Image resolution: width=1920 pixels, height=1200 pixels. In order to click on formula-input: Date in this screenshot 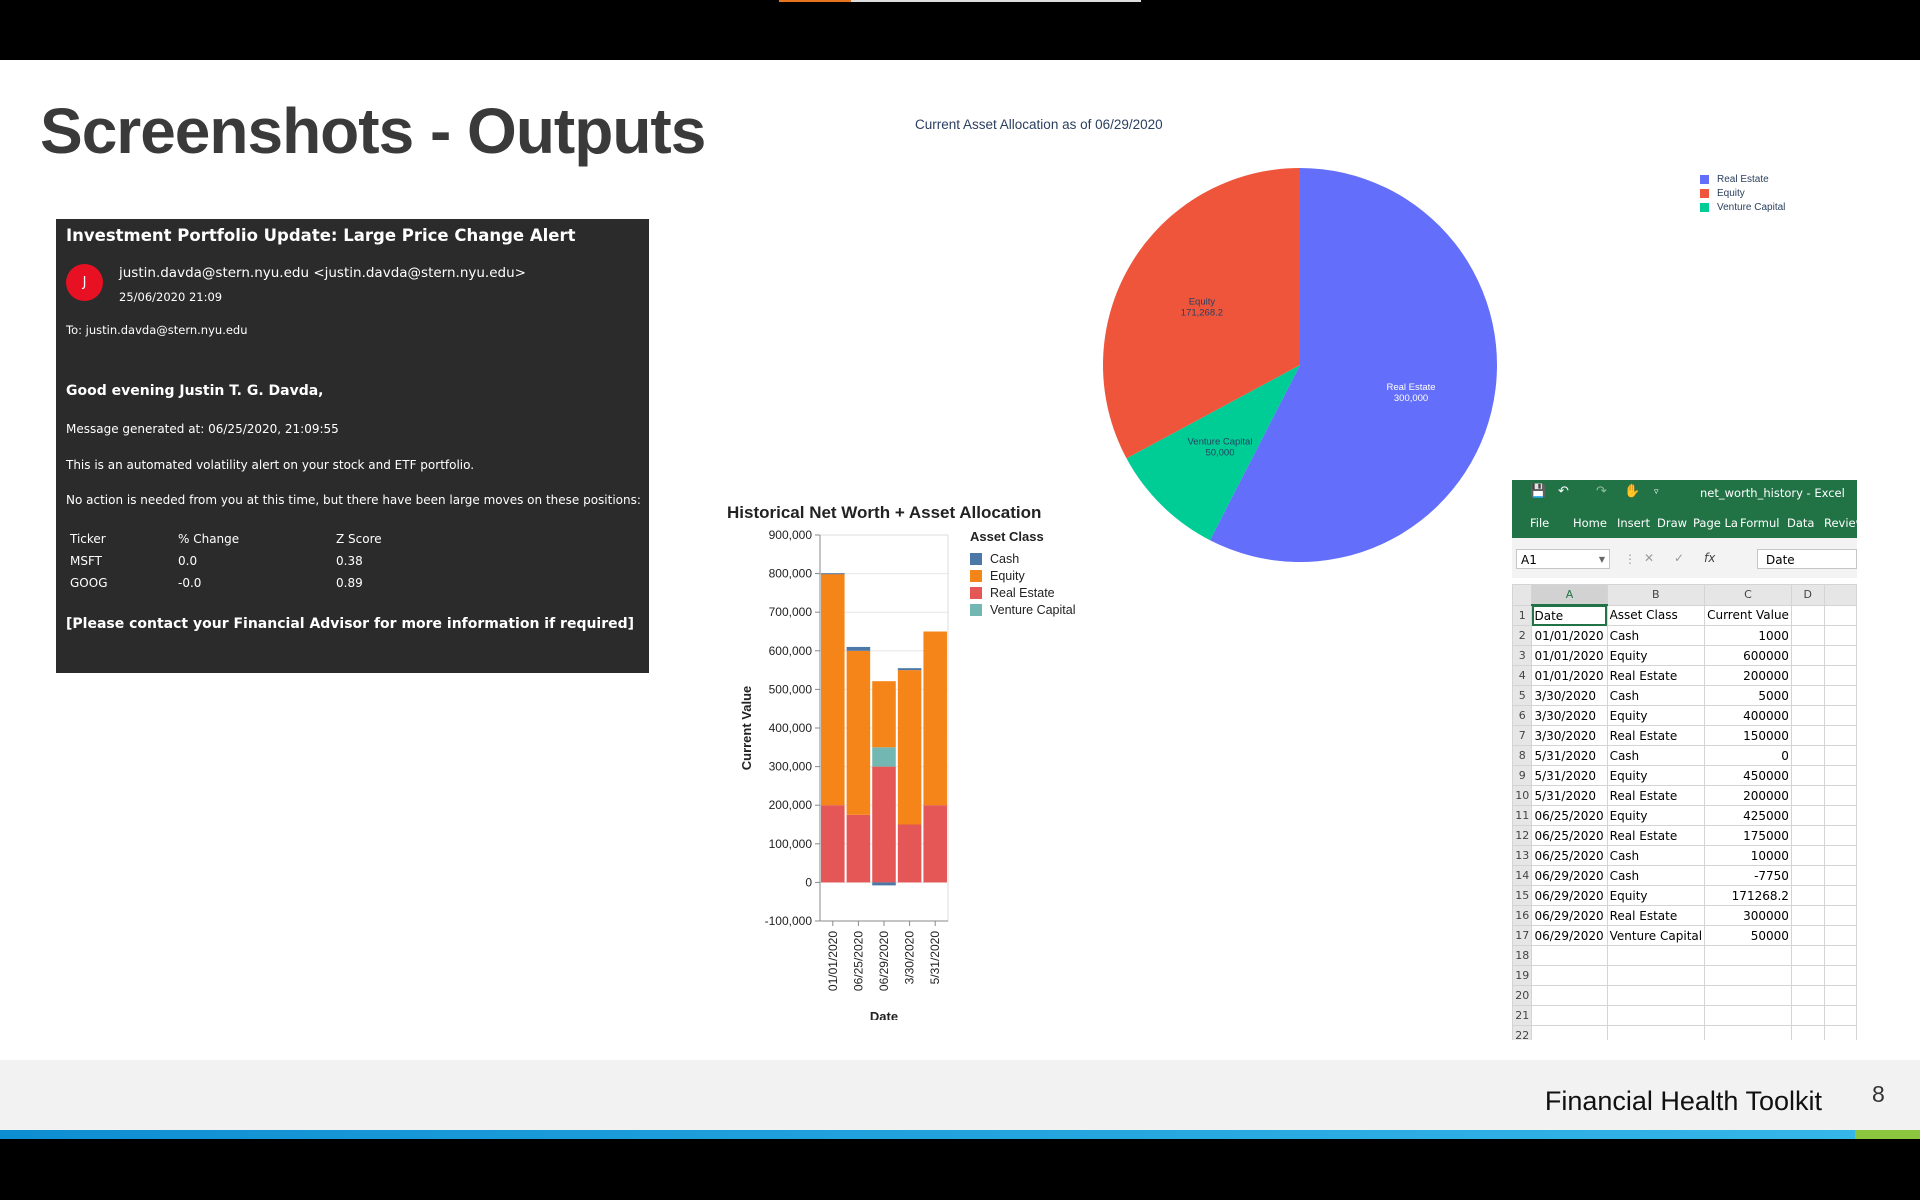, I will do `click(1807, 559)`.